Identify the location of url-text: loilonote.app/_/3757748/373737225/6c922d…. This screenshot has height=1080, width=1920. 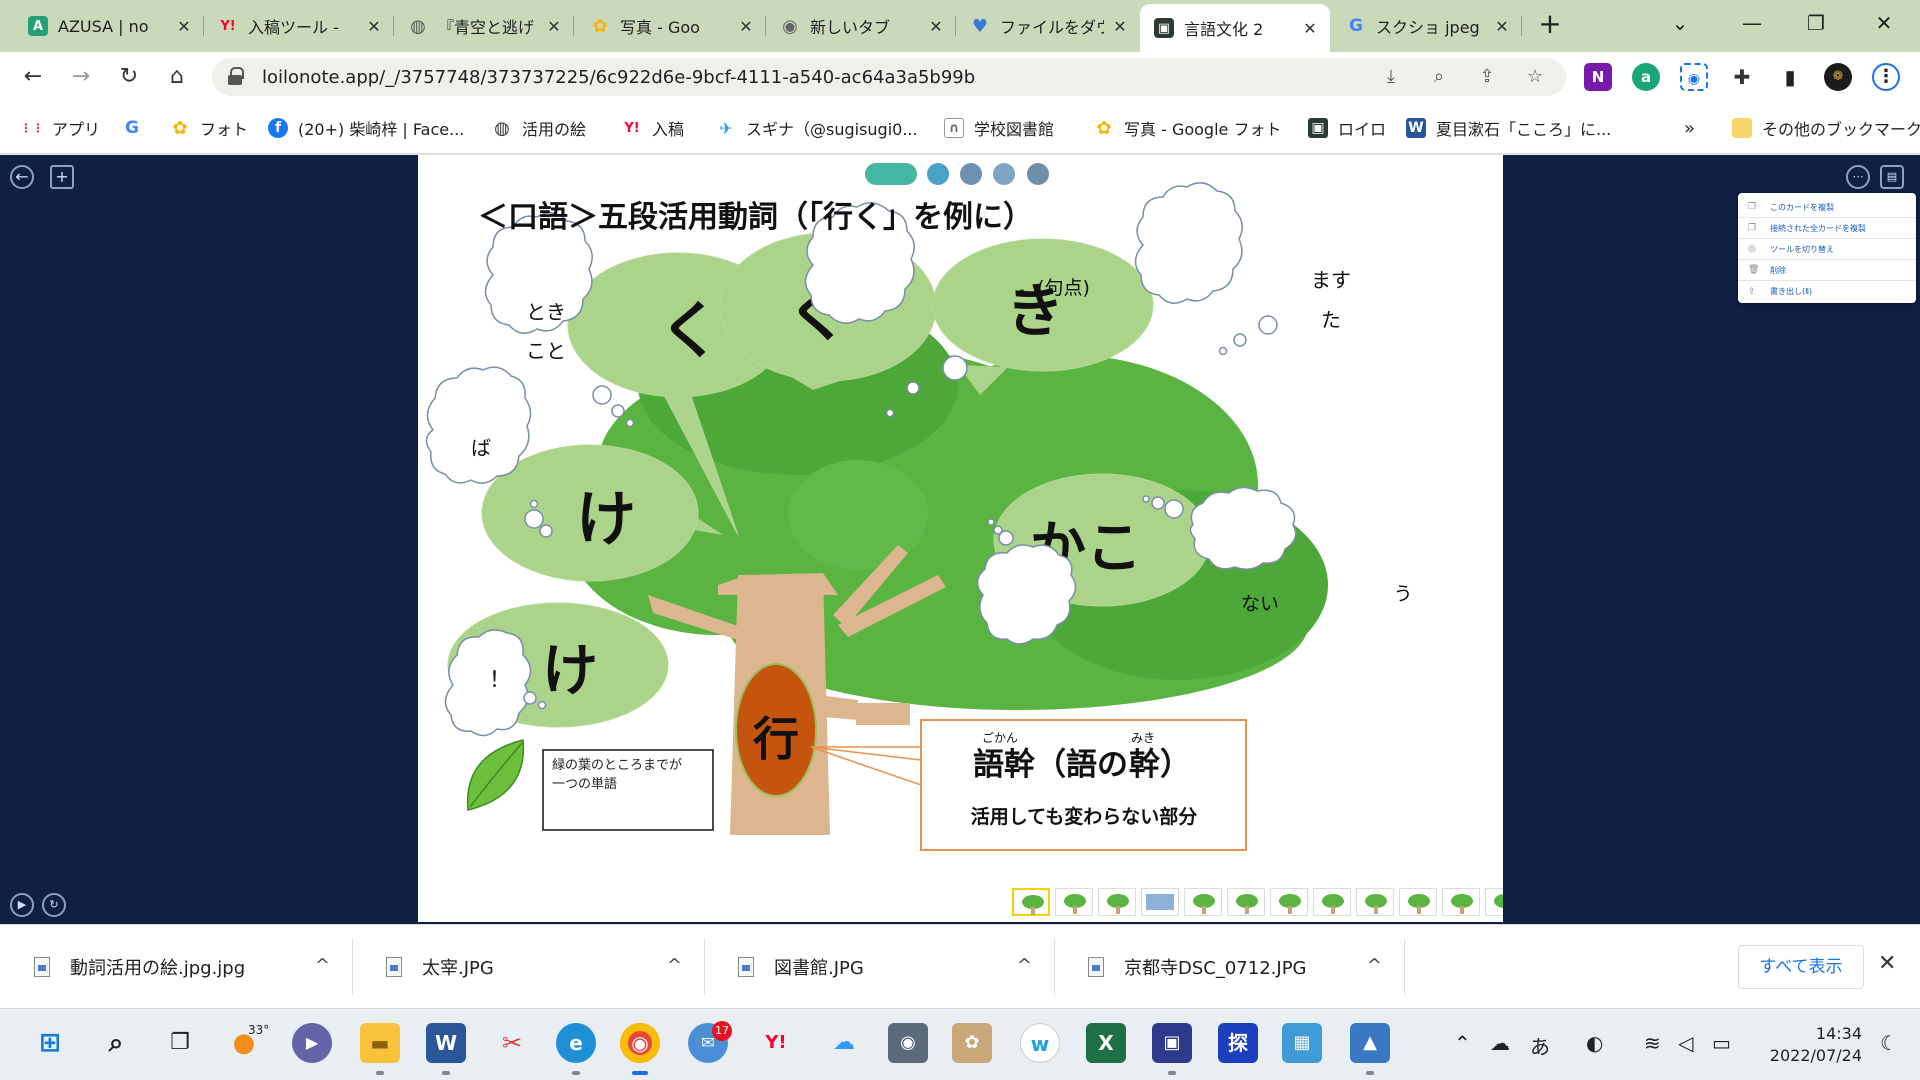
(618, 77).